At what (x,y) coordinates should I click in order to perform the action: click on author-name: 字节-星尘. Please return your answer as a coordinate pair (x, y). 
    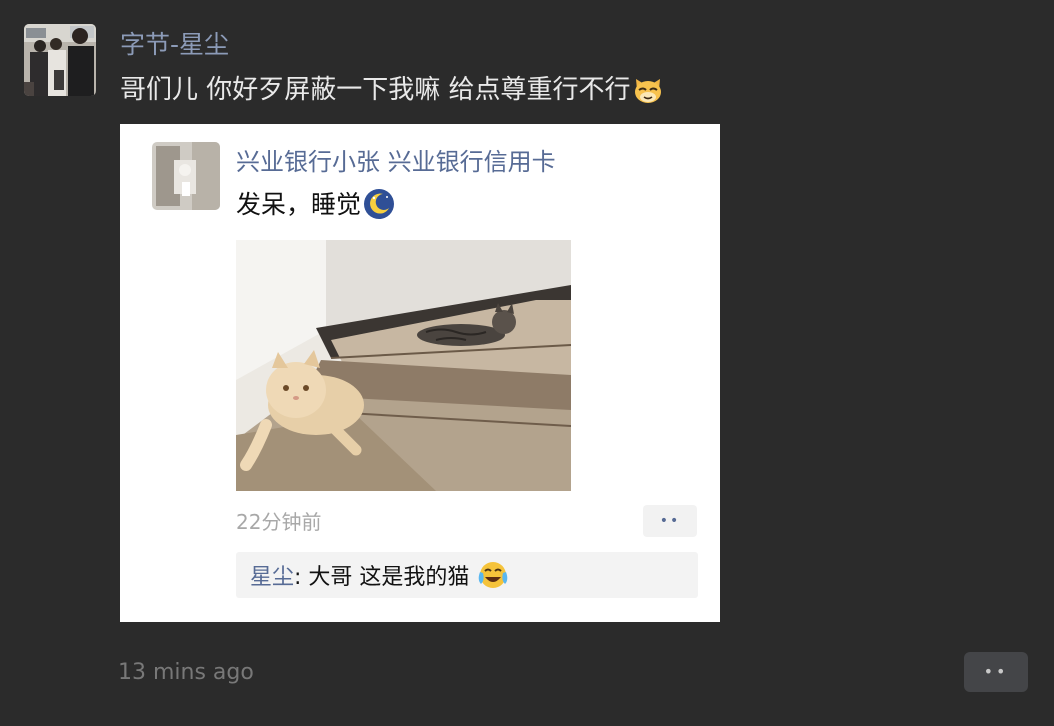
    Looking at the image, I should click on (174, 45).